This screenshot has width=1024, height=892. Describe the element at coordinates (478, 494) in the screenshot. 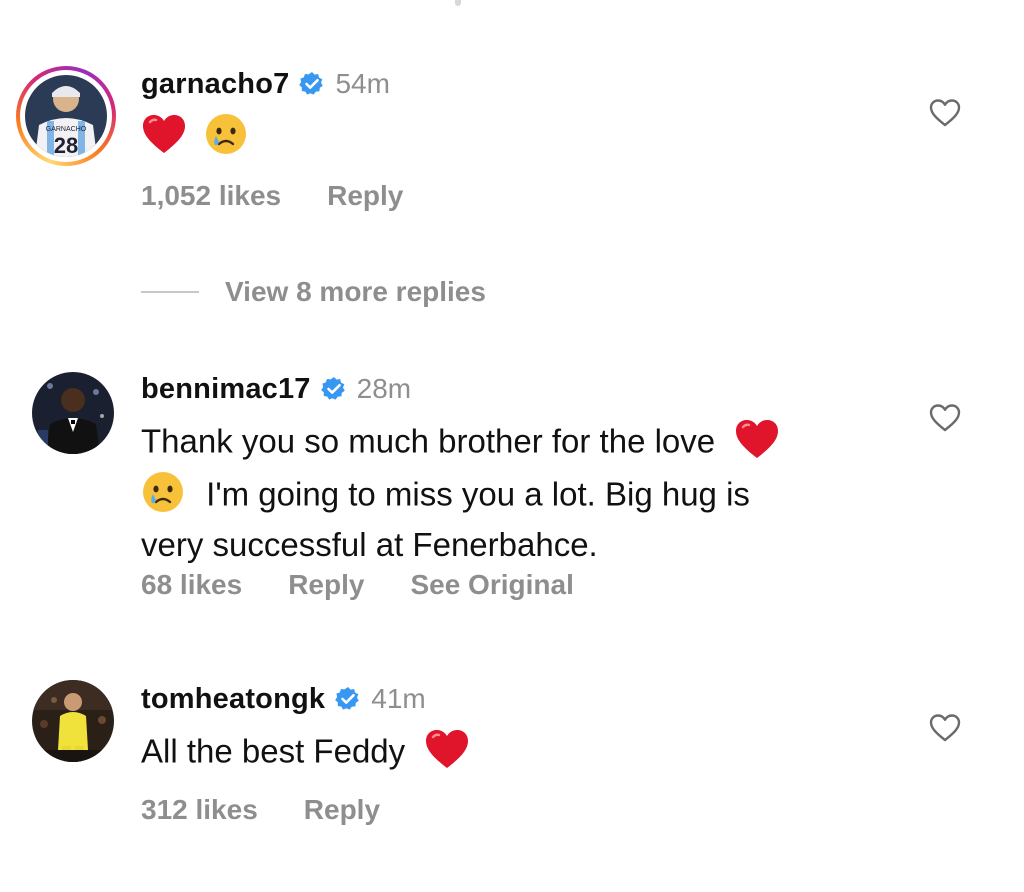

I see `comment-line-2-text: I'm going to miss you a lot. Big hug is` at that location.